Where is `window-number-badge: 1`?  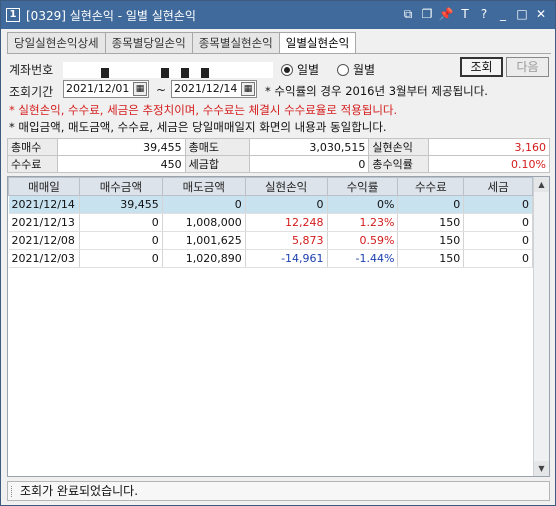
window-number-badge: 1 is located at coordinates (13, 15).